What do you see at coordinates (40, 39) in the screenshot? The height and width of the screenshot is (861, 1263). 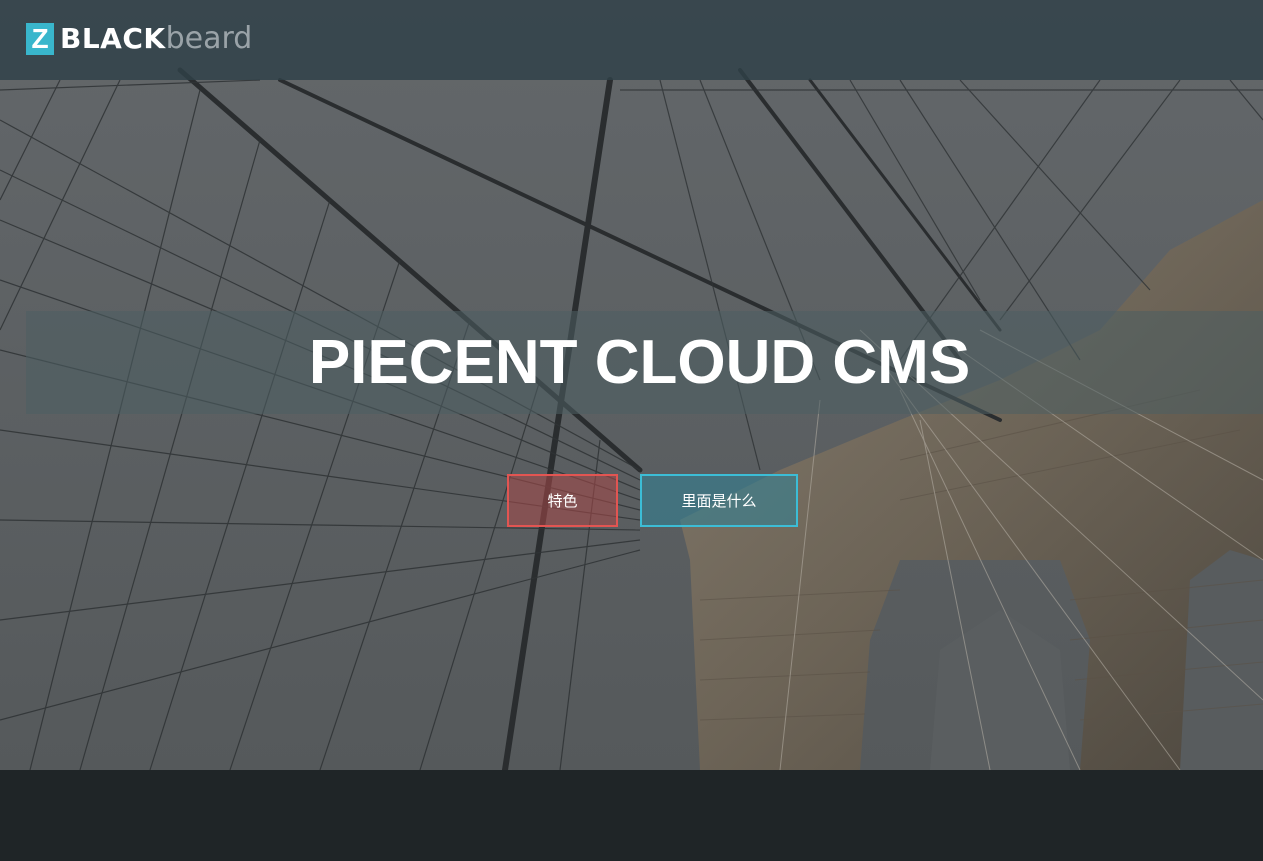 I see `logo-mark-icon: Z` at bounding box center [40, 39].